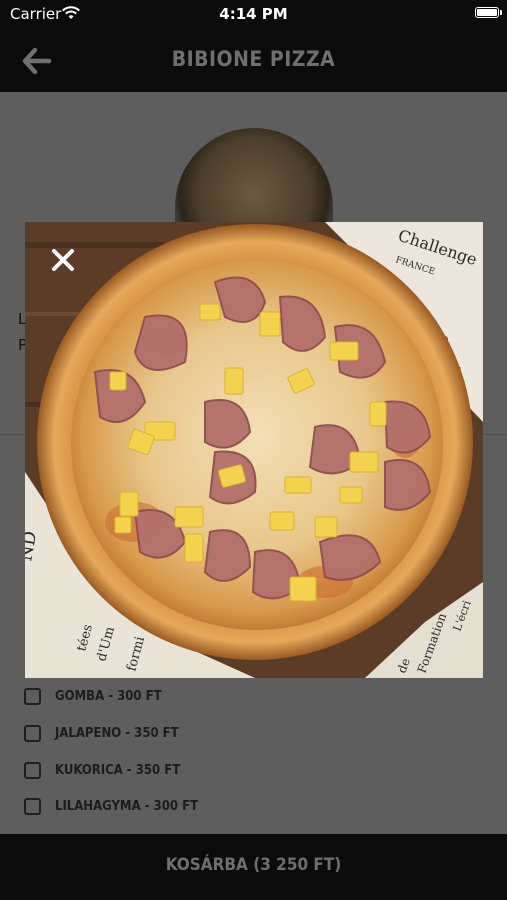 The height and width of the screenshot is (900, 507). I want to click on option-gomba: GOMBA - 300 FT, so click(93, 696).